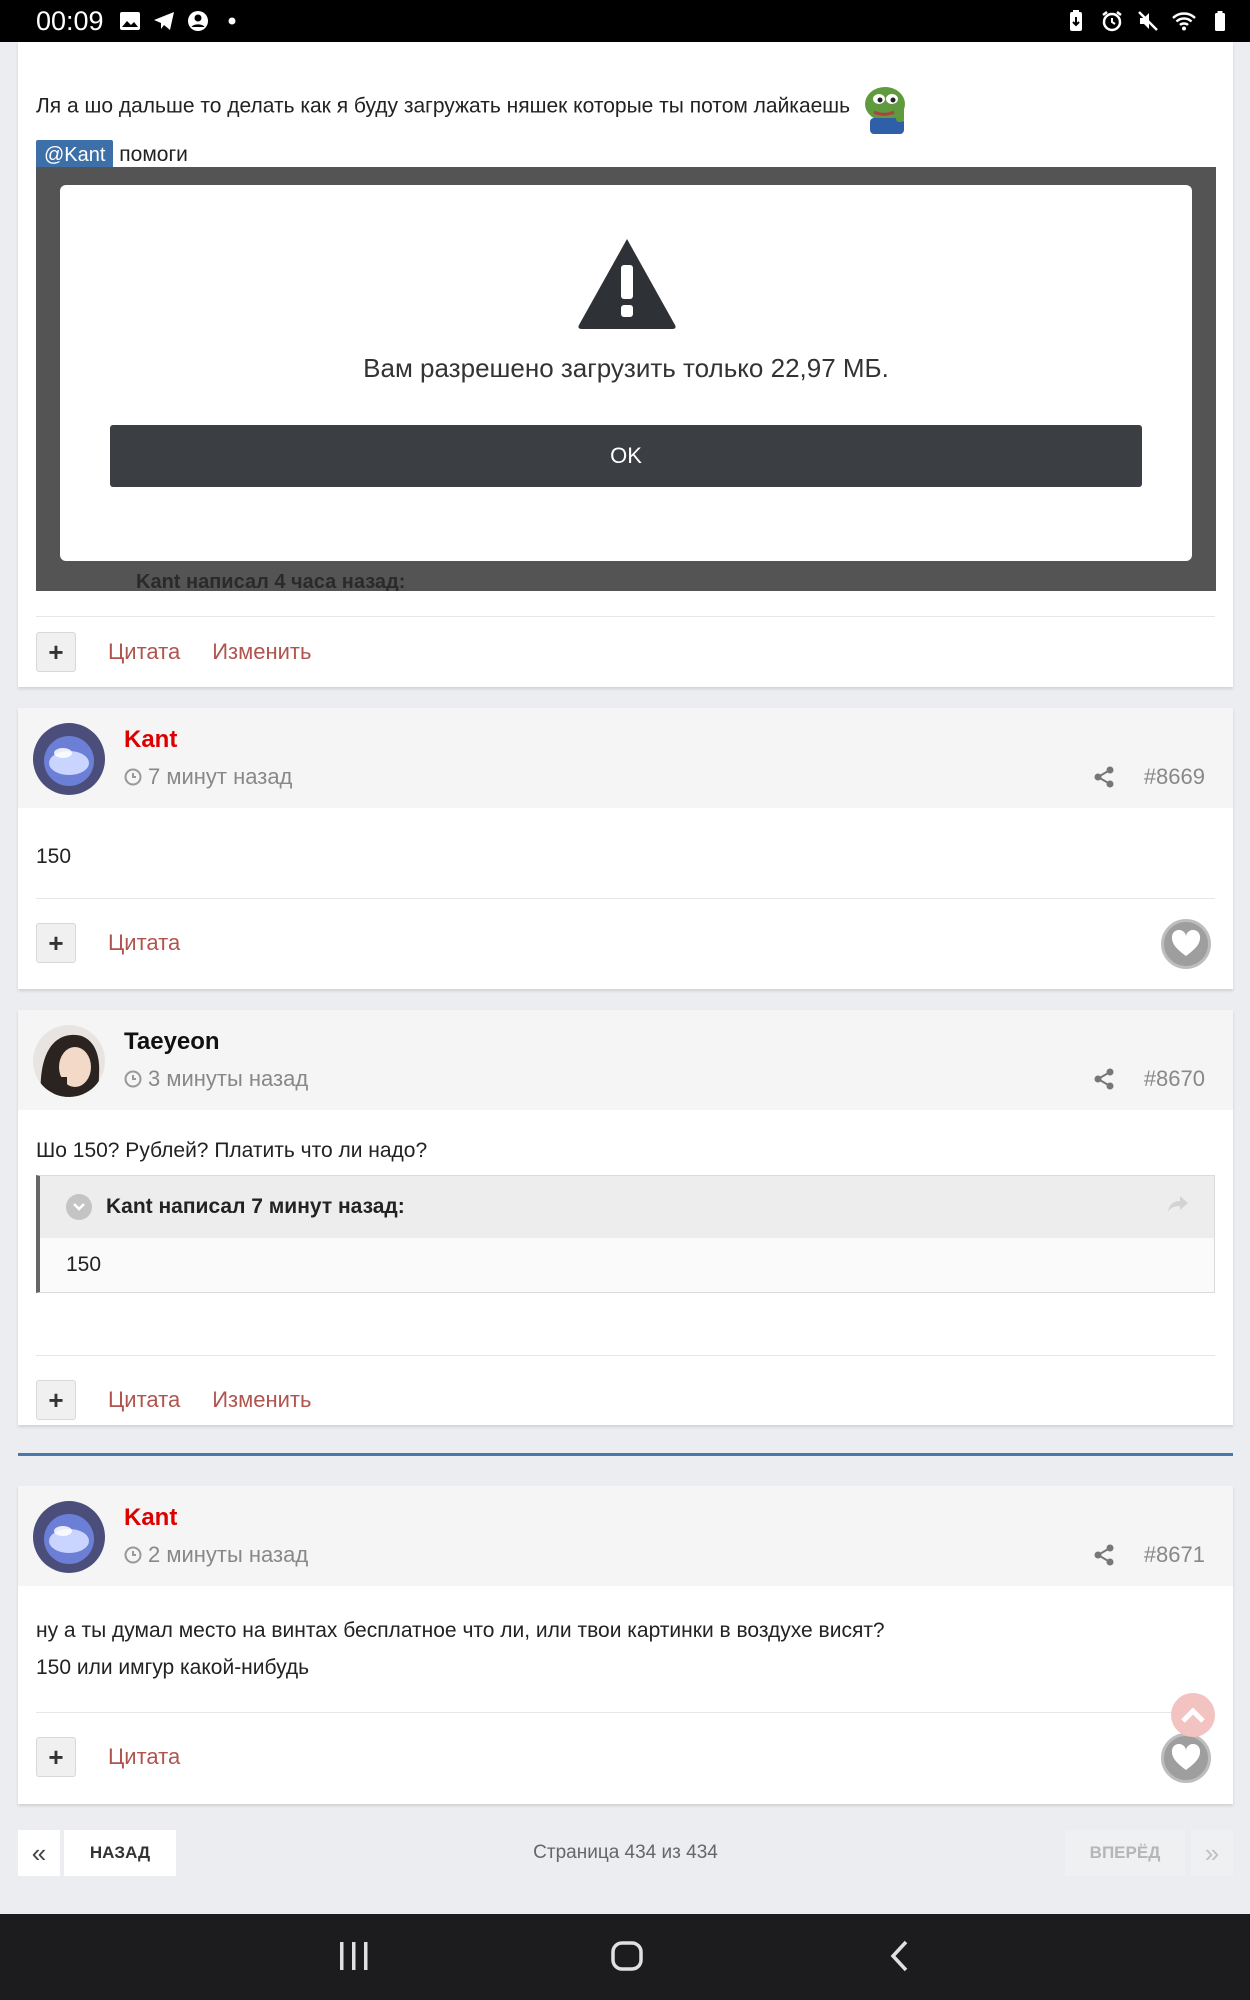 The width and height of the screenshot is (1250, 2000). What do you see at coordinates (1125, 1853) in the screenshot?
I see `next-button: ВПЕРЁД` at bounding box center [1125, 1853].